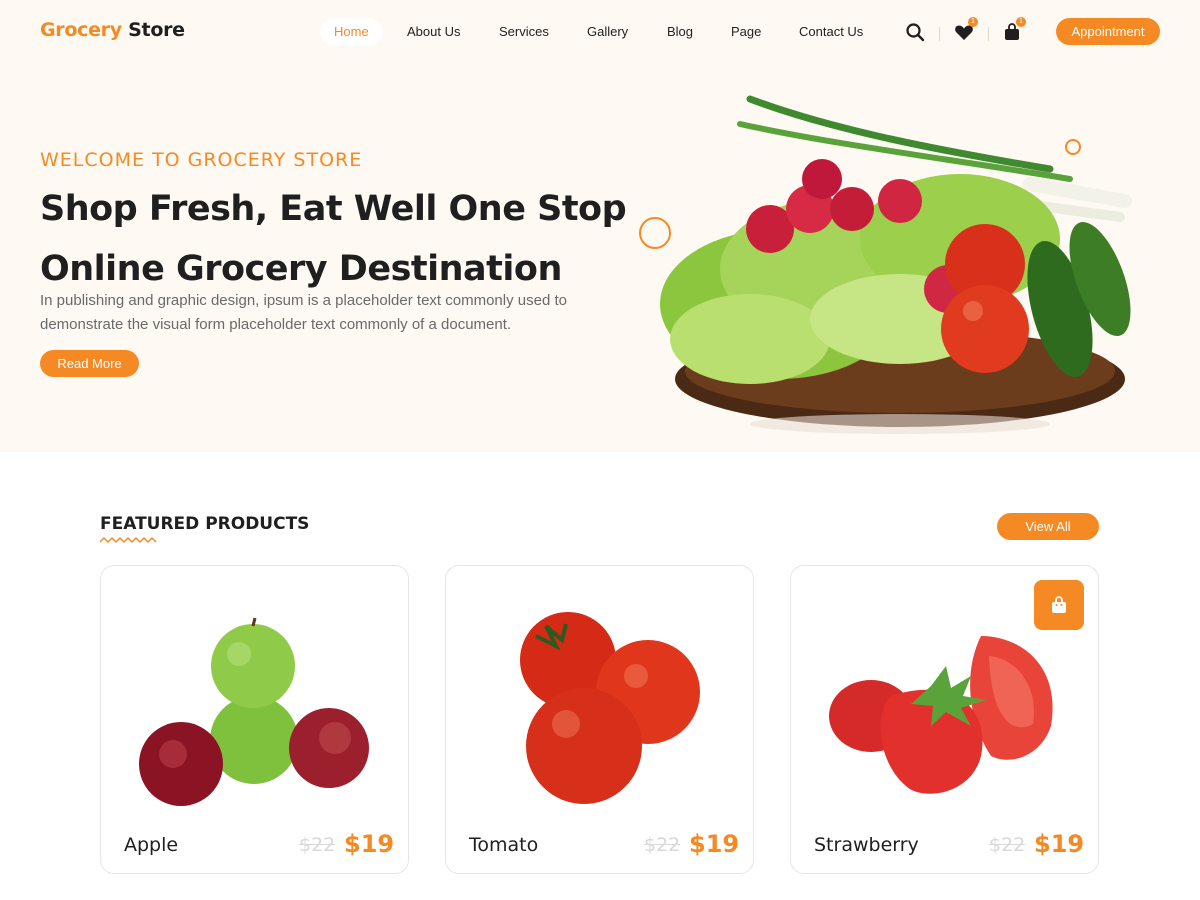  Describe the element at coordinates (433, 32) in the screenshot. I see `nav-item-about-us: About Us` at that location.